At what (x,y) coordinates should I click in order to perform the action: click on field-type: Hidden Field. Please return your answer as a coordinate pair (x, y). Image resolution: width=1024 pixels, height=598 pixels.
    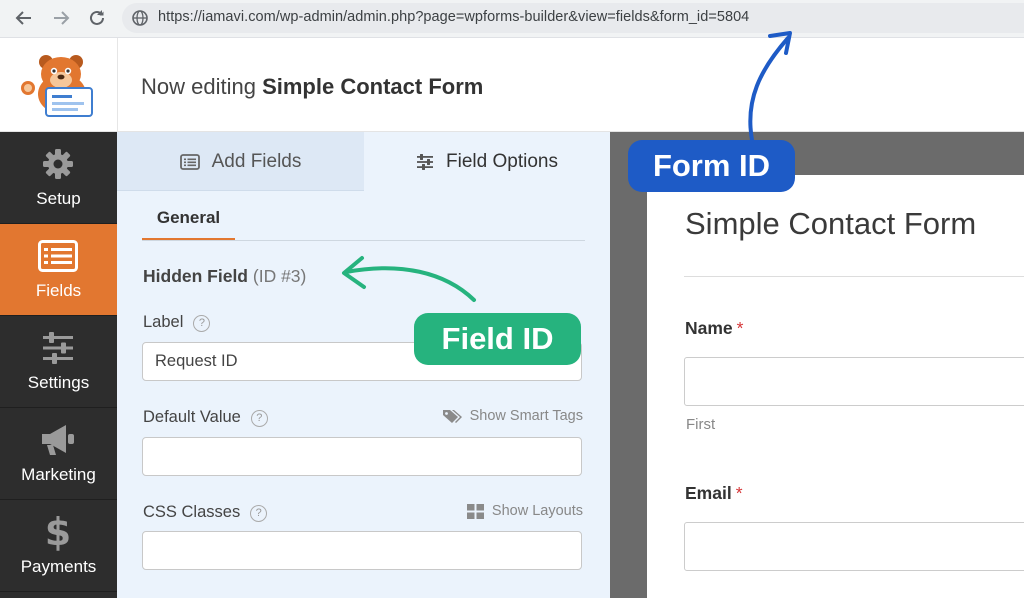
    Looking at the image, I should click on (195, 276).